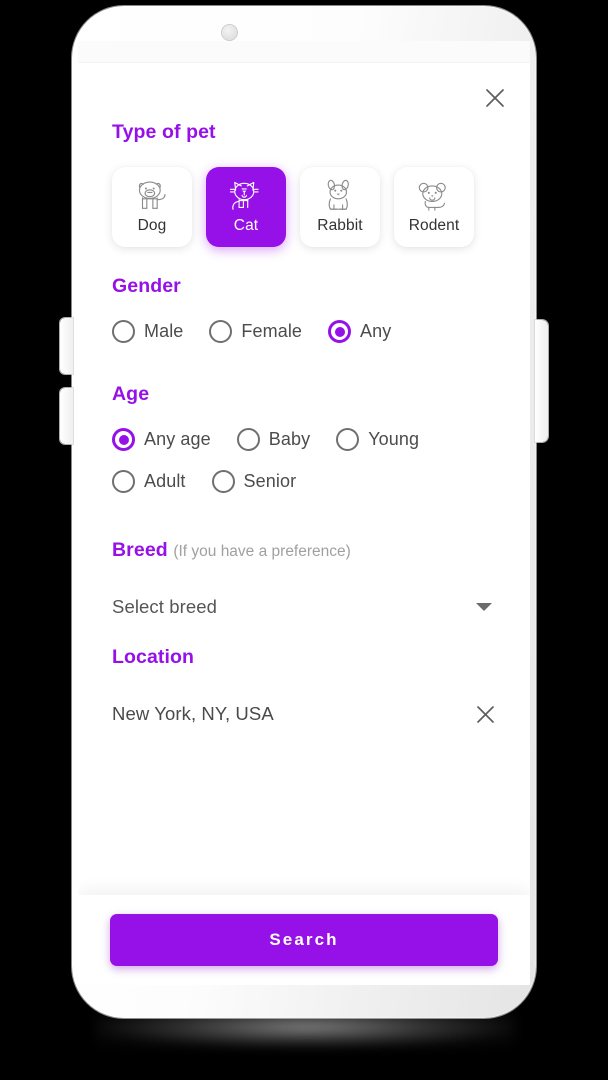 Image resolution: width=608 pixels, height=1080 pixels. I want to click on dog-icon, so click(152, 197).